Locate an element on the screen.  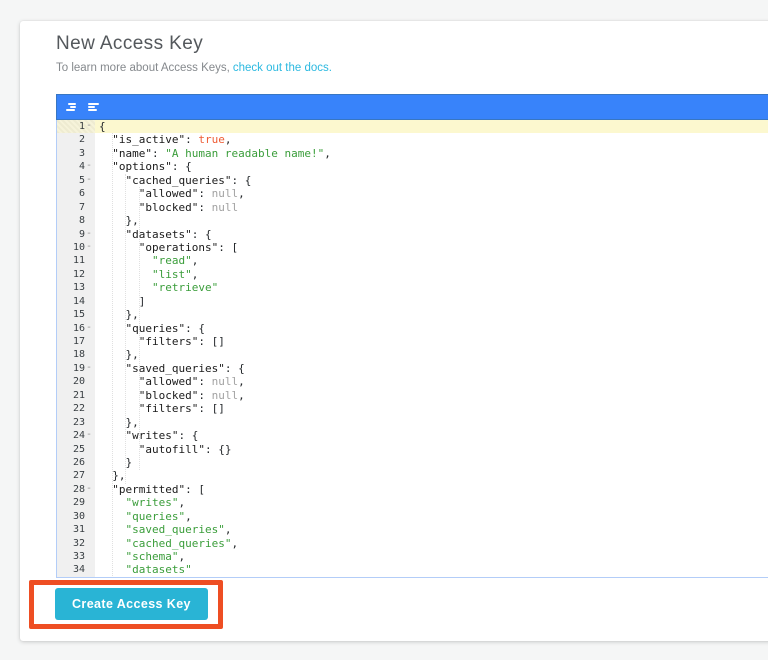
editor-line: 8 }, is located at coordinates (412, 221).